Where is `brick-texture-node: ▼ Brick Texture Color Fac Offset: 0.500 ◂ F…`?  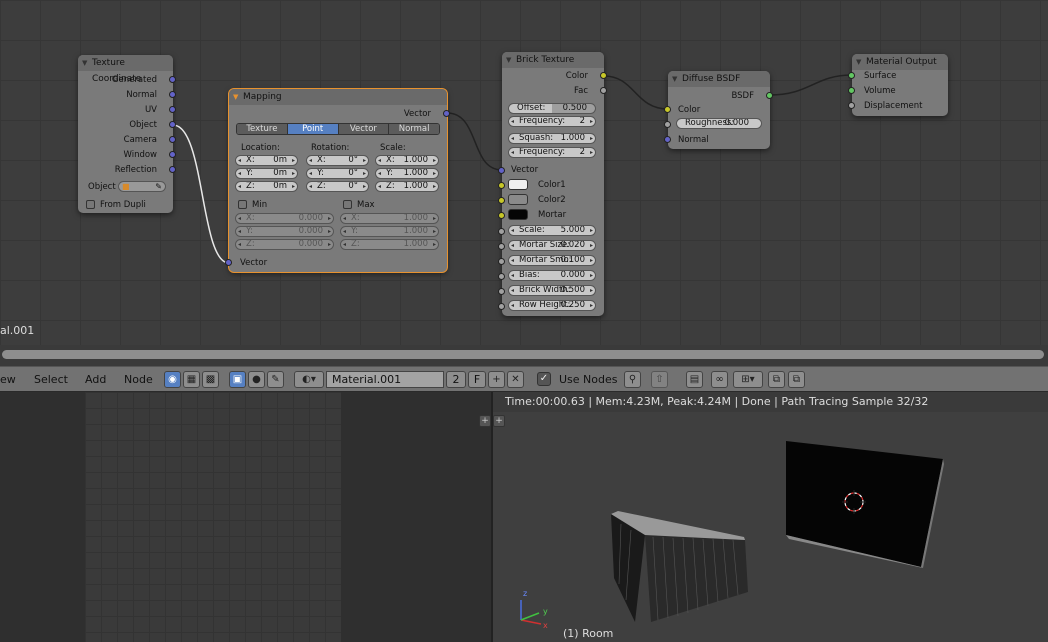 brick-texture-node: ▼ Brick Texture Color Fac Offset: 0.500 ◂ F… is located at coordinates (552, 184).